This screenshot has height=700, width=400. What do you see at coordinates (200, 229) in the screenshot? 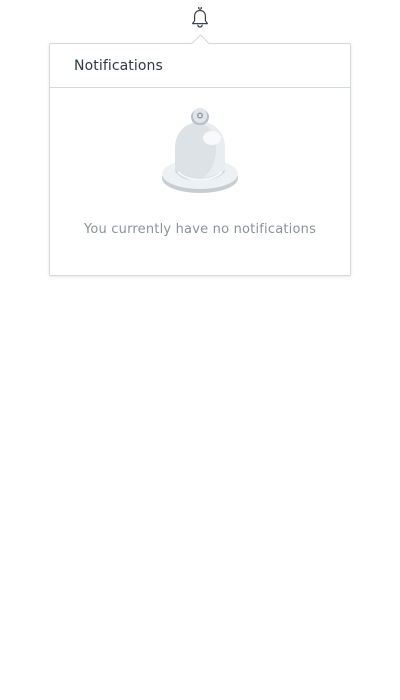
I see `empty-message: You currently have no notifications` at bounding box center [200, 229].